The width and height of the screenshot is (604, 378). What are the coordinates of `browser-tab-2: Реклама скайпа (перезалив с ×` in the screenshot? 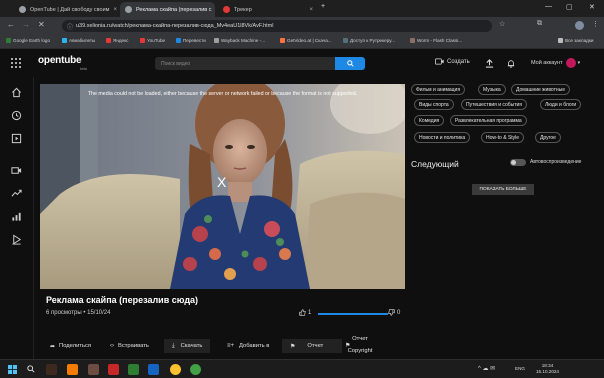 It's located at (167, 9).